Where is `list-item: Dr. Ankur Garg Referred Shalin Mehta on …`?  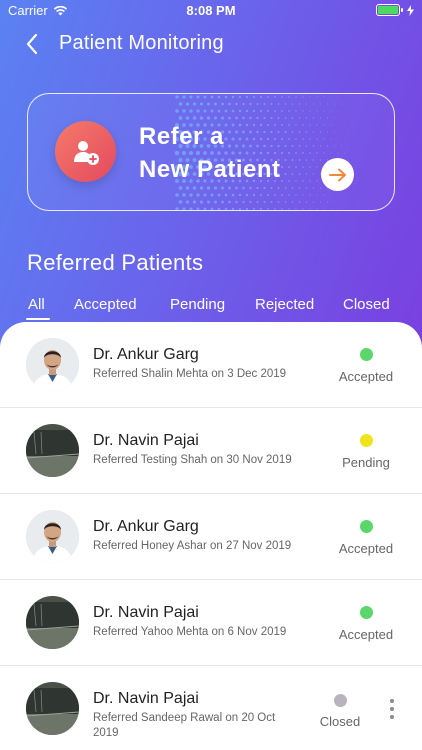
list-item: Dr. Ankur Garg Referred Shalin Mehta on … is located at coordinates (211, 365).